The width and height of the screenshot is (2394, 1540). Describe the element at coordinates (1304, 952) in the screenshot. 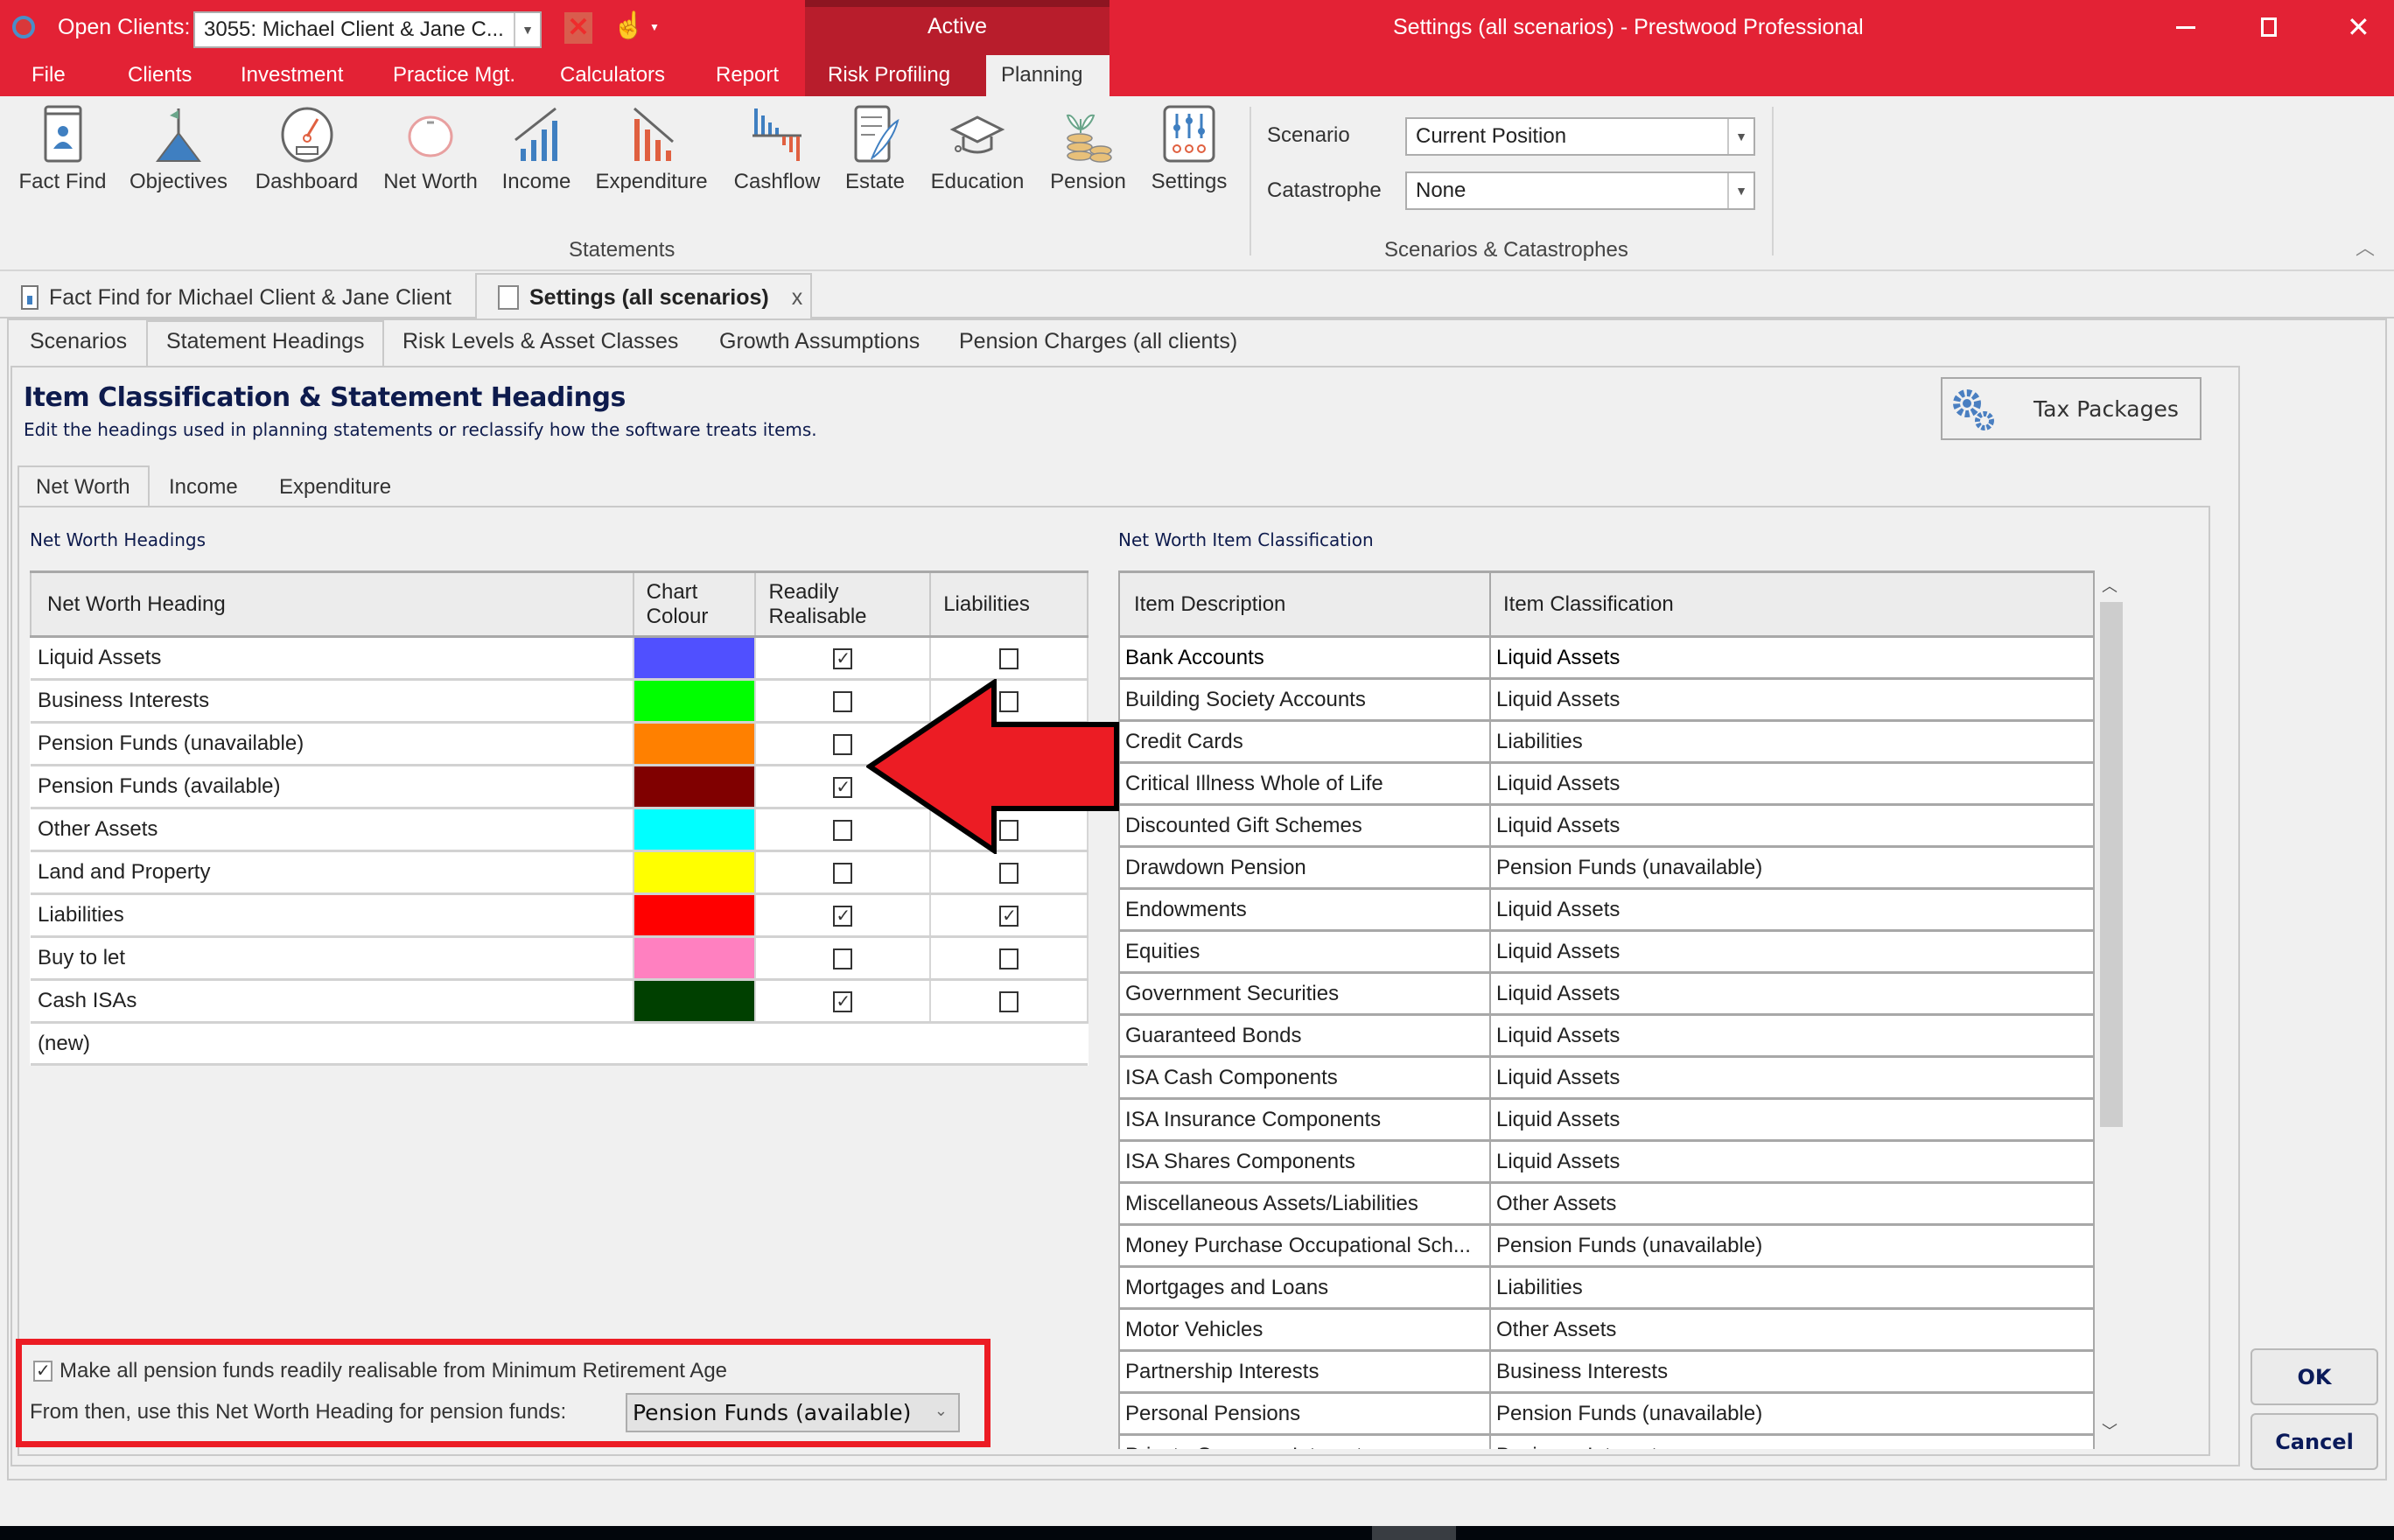

I see `item-description-cell: Equities` at that location.